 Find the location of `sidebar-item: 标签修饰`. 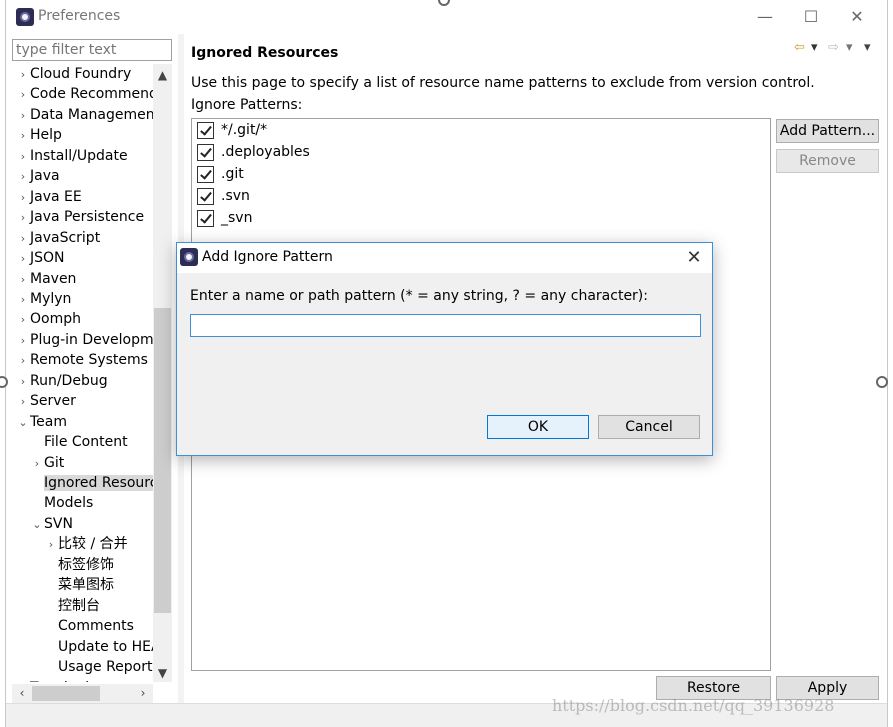

sidebar-item: 标签修饰 is located at coordinates (79, 565).